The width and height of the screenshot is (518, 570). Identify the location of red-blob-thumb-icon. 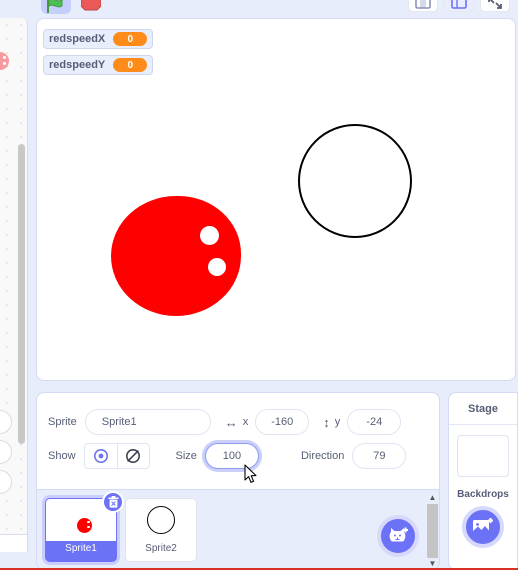
(84, 525).